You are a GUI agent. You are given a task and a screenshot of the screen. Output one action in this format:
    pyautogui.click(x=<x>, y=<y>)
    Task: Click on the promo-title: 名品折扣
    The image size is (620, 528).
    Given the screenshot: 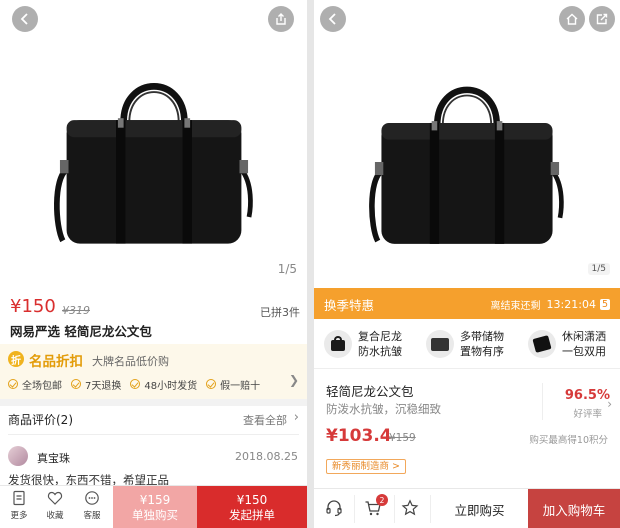 What is the action you would take?
    pyautogui.click(x=56, y=362)
    